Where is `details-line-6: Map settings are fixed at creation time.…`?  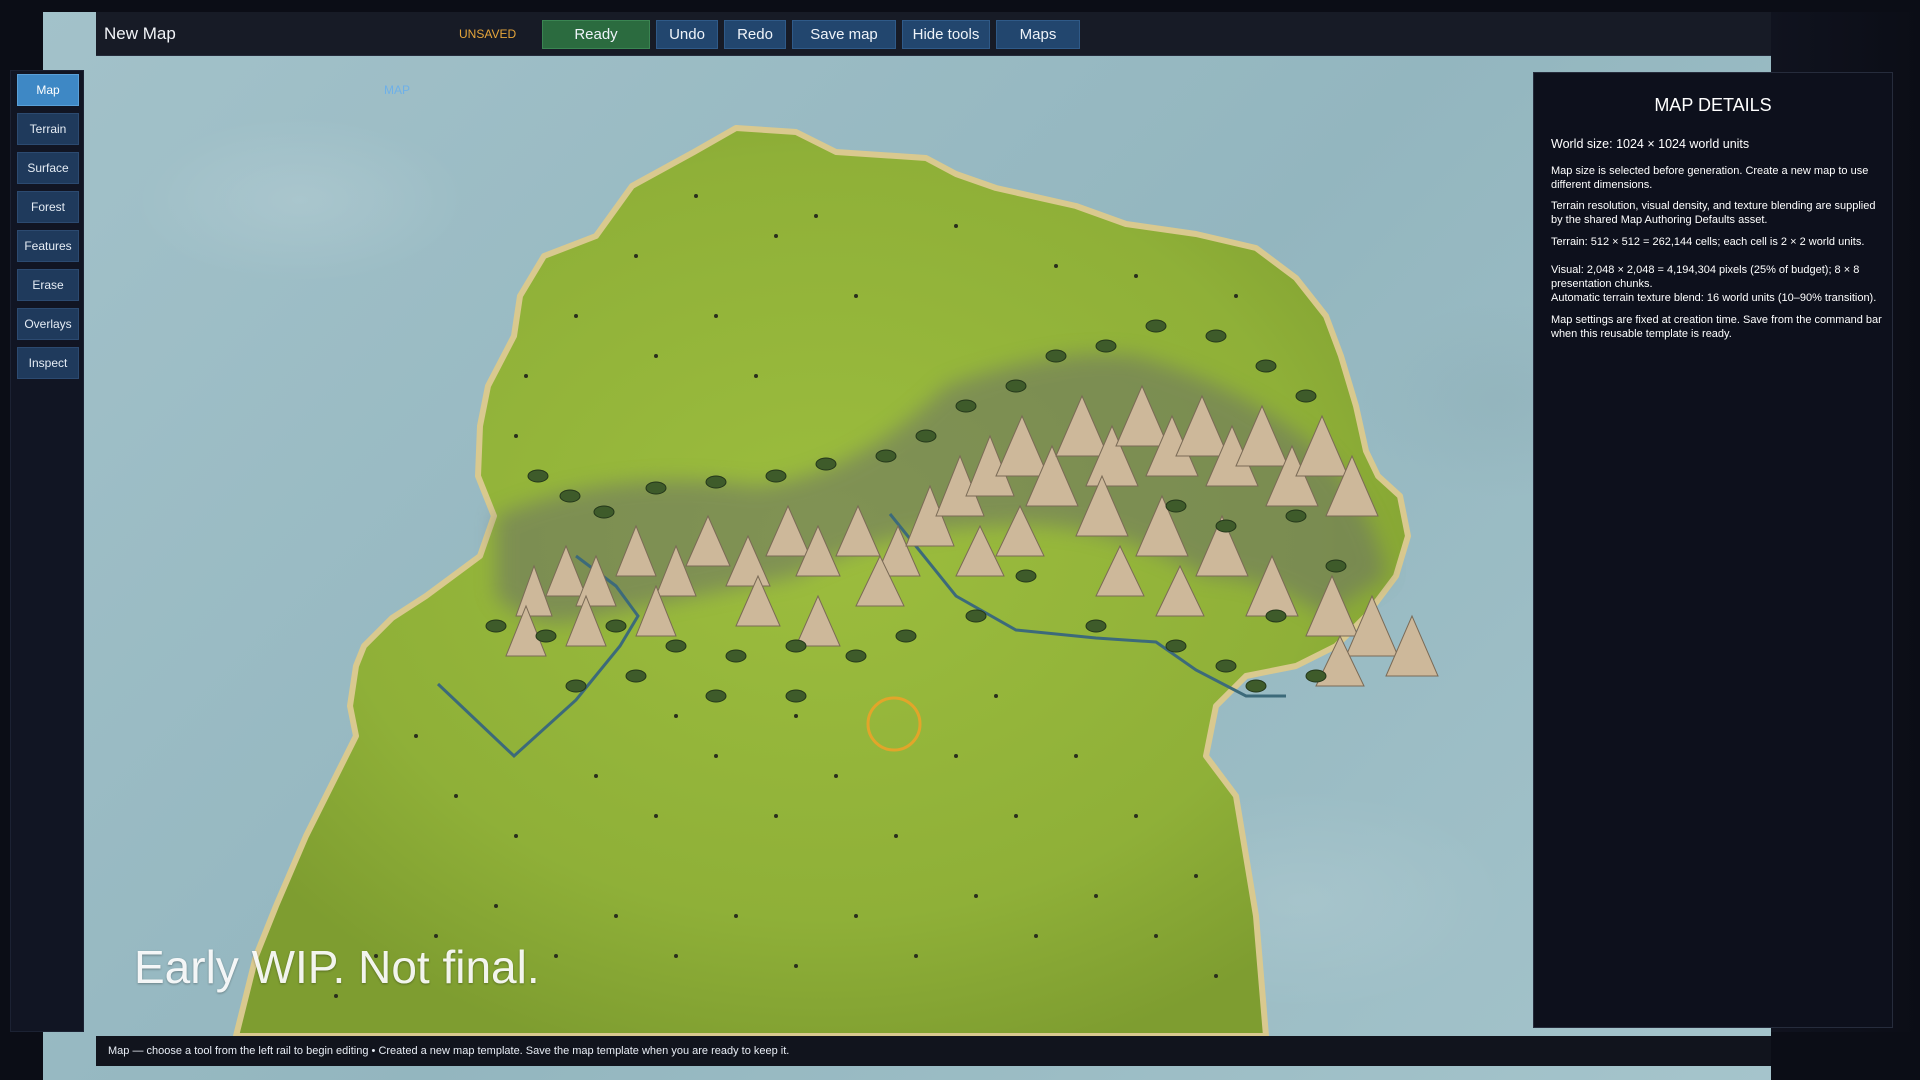
details-line-6: Map settings are fixed at creation time.… is located at coordinates (1716, 327).